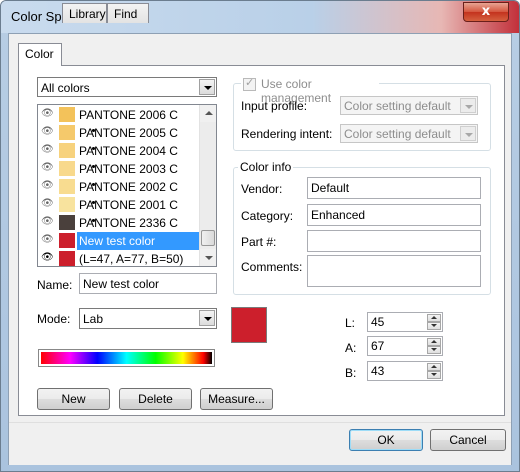  Describe the element at coordinates (131, 259) in the screenshot. I see `color-name: (L=47, A=77, B=50)` at that location.